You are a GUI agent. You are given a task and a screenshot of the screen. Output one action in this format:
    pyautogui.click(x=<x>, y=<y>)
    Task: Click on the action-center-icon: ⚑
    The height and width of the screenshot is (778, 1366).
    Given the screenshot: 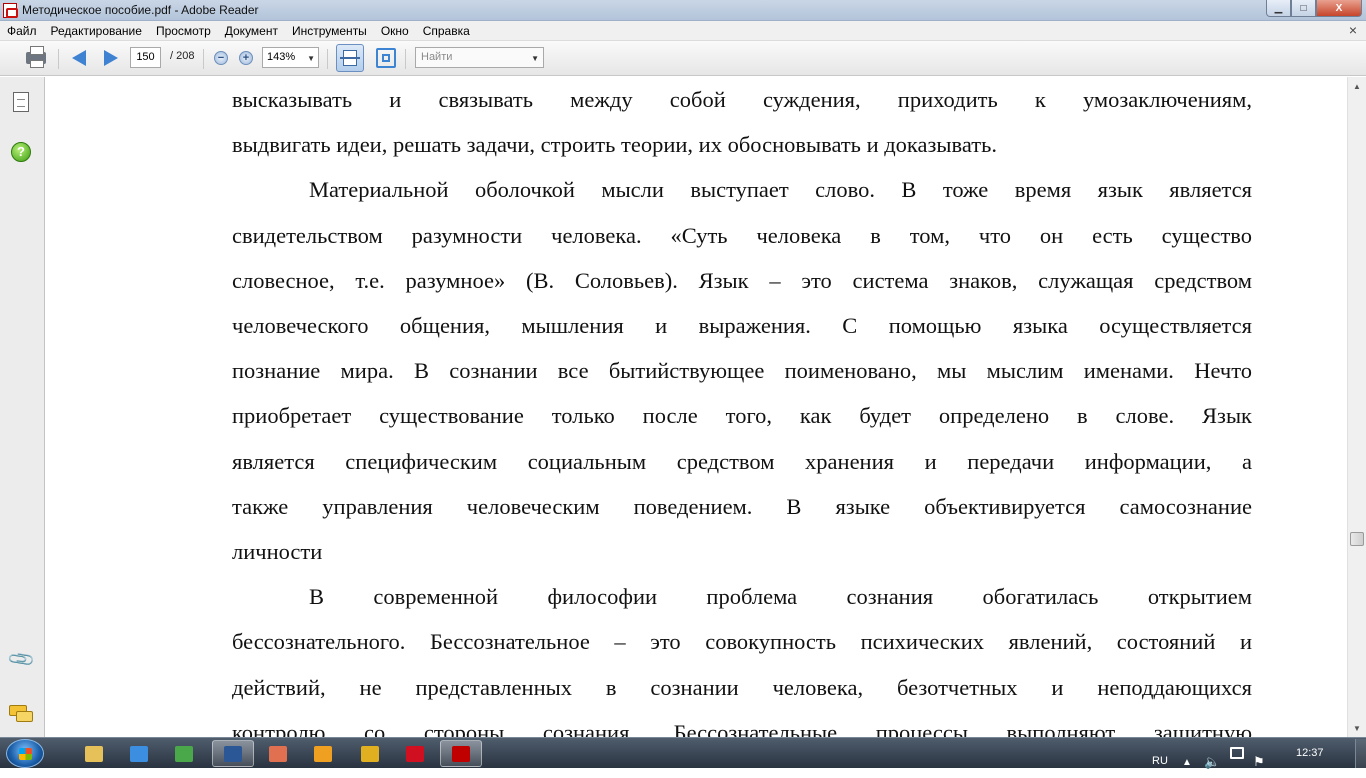 What is the action you would take?
    pyautogui.click(x=1259, y=761)
    